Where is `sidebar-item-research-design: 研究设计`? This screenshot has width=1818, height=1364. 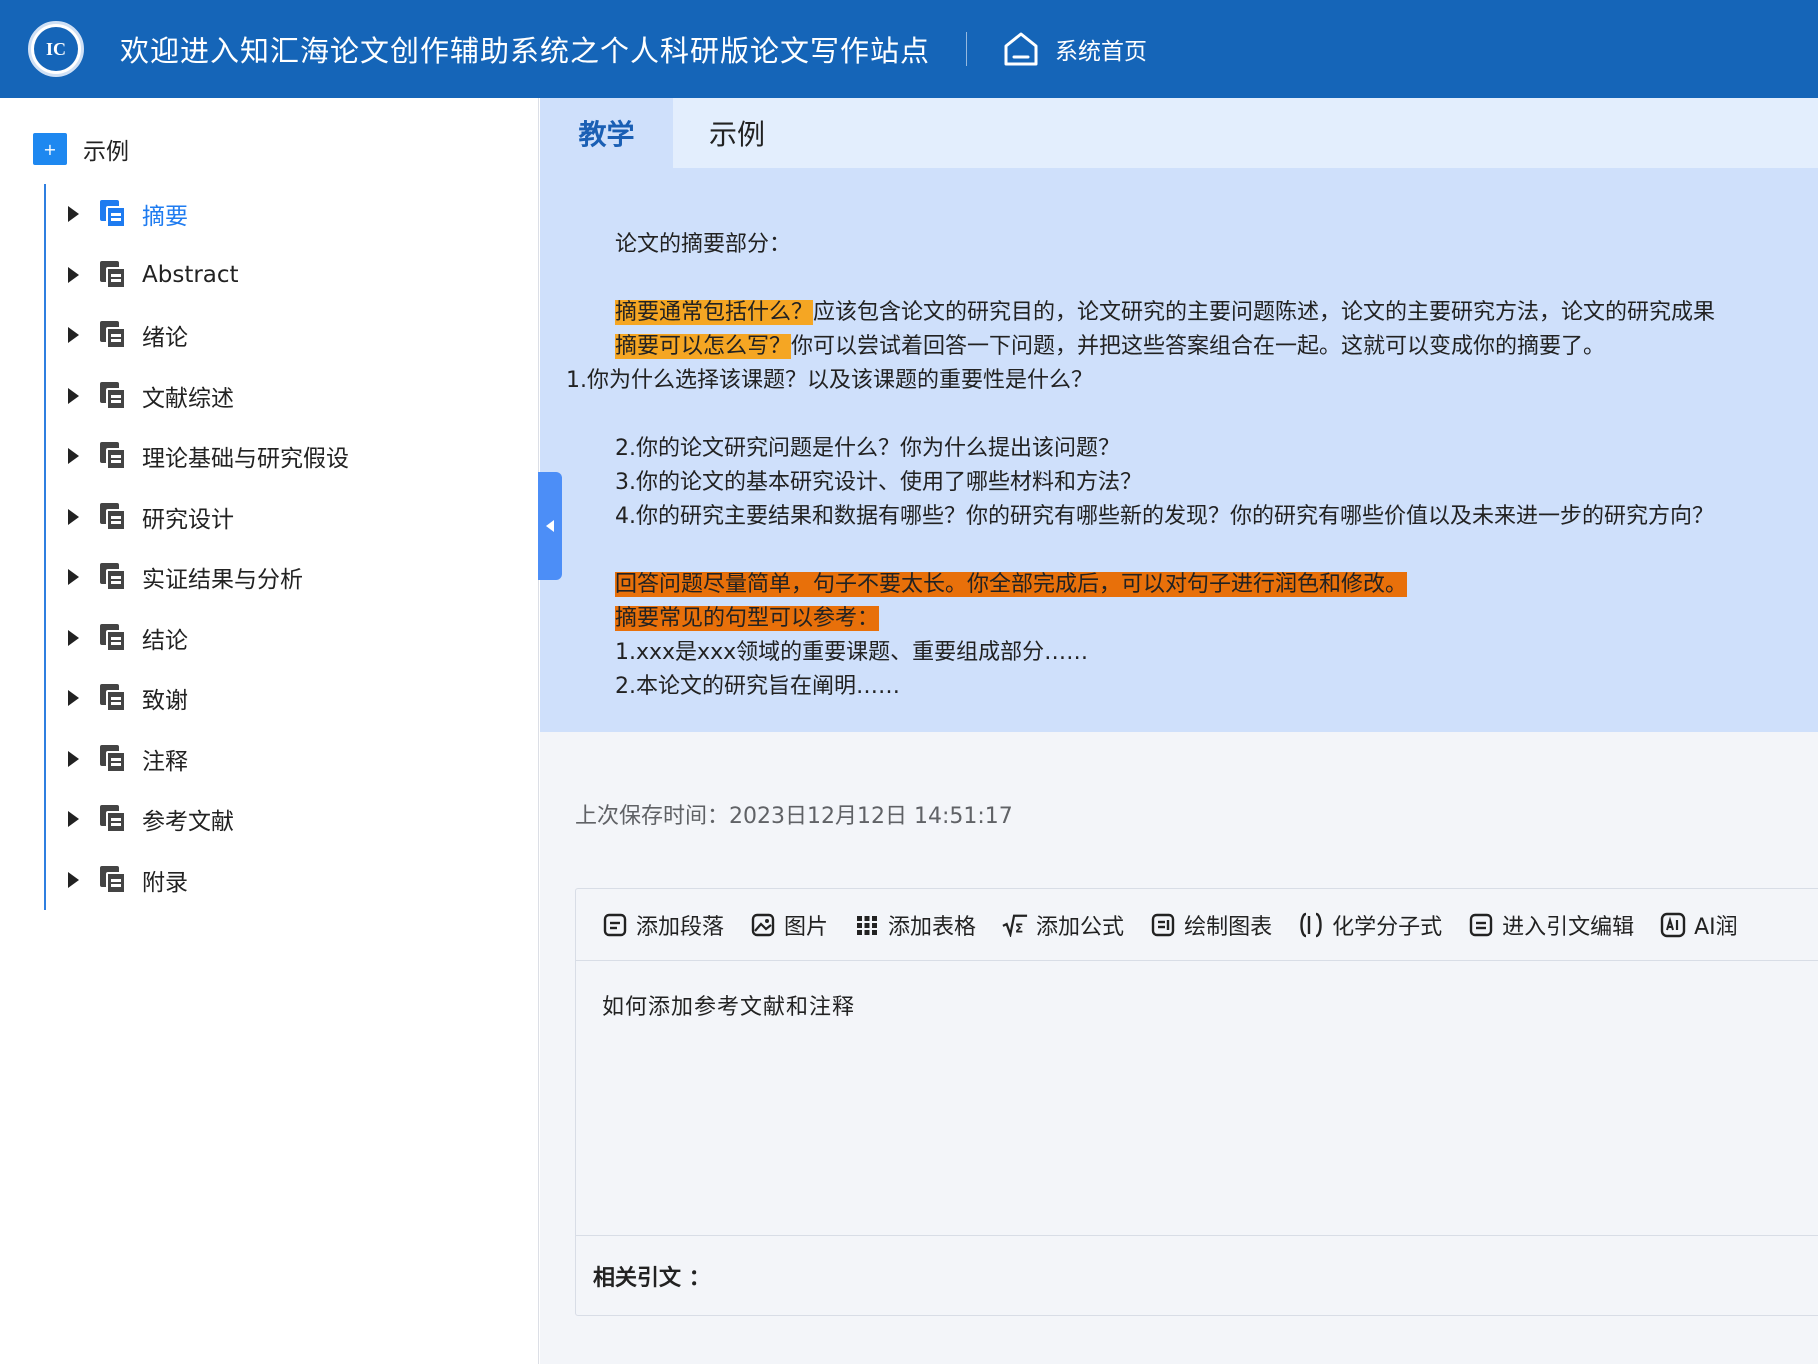 sidebar-item-research-design: 研究设计 is located at coordinates (149, 517).